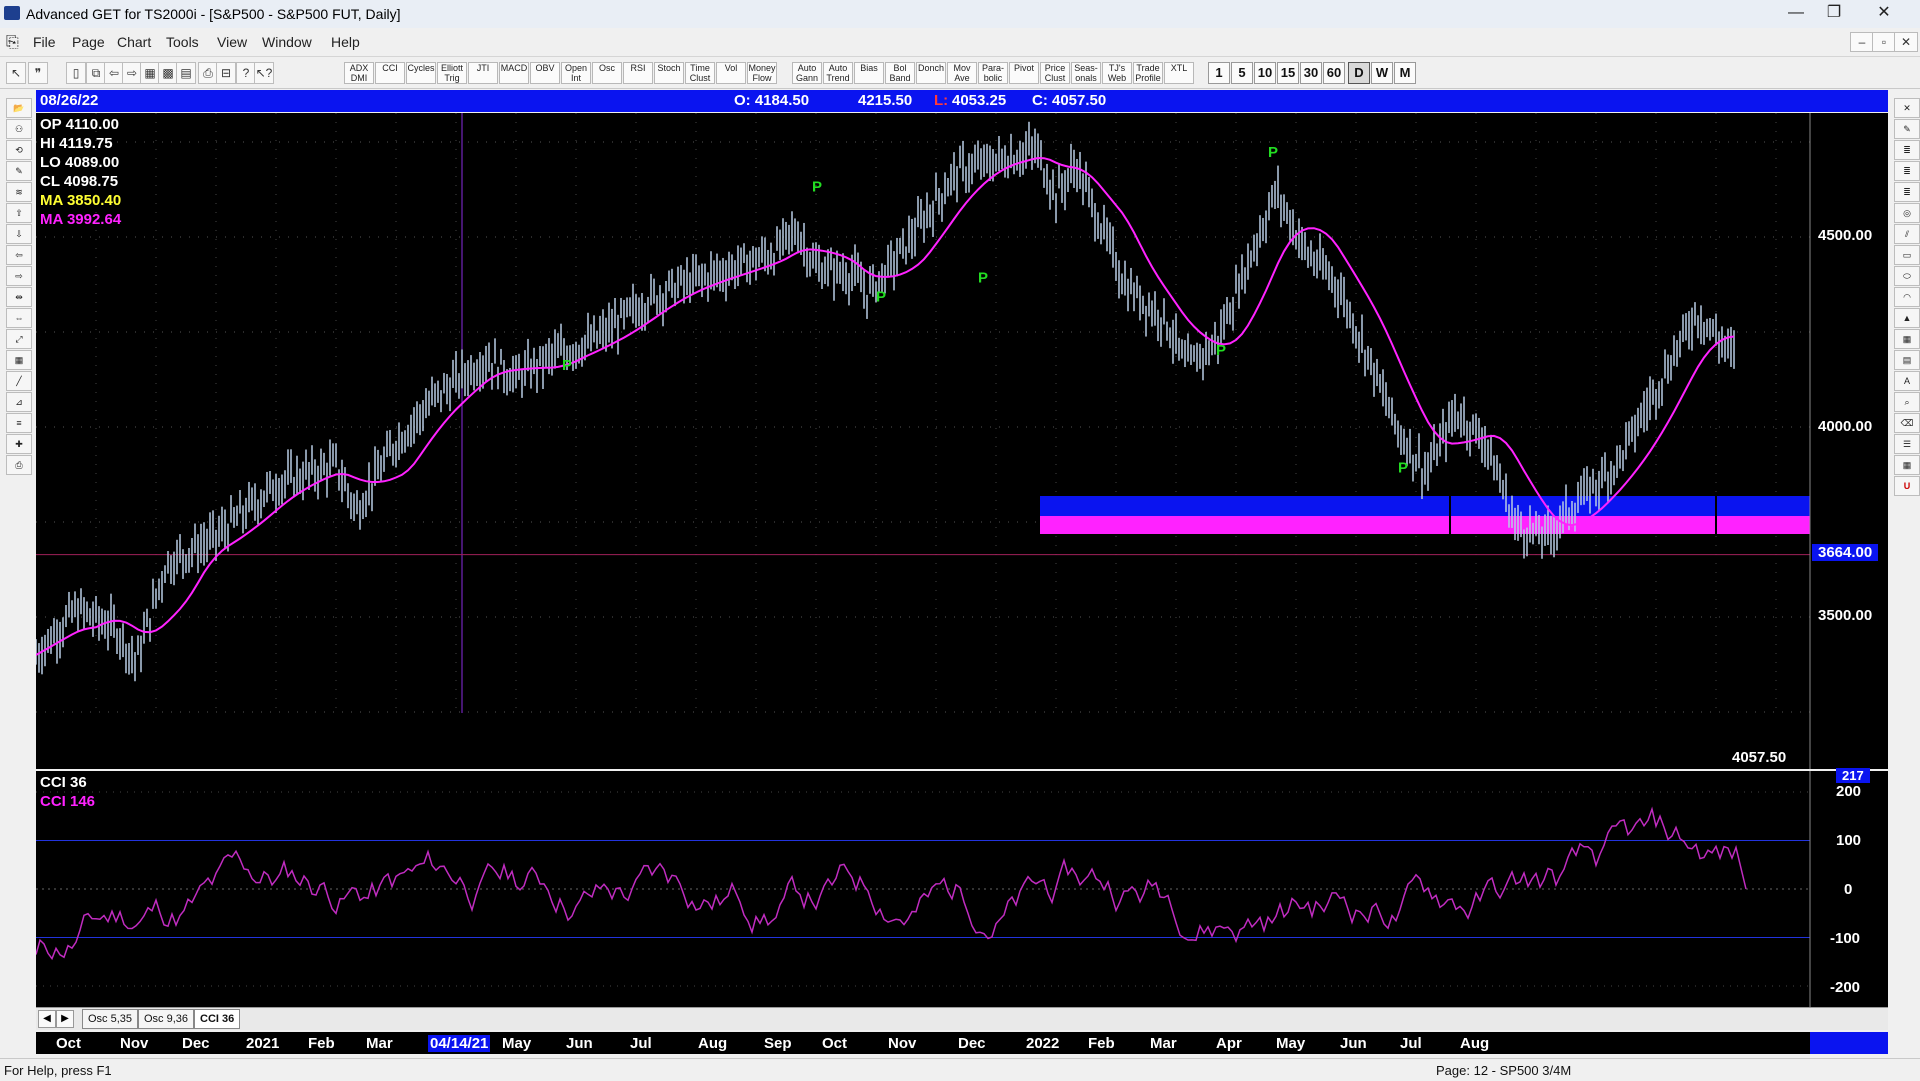 The height and width of the screenshot is (1081, 1920). What do you see at coordinates (19, 129) in the screenshot?
I see `people-icon: ⚇` at bounding box center [19, 129].